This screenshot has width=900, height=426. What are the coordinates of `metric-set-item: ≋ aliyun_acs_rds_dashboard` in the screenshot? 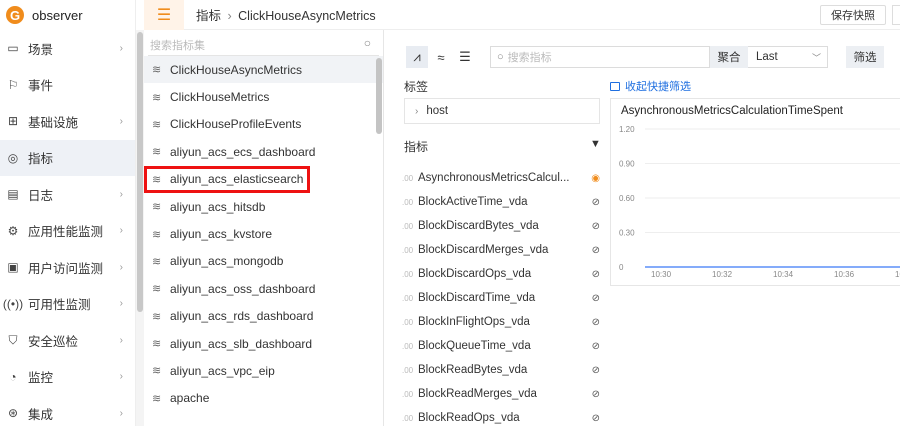 It's located at (263, 316).